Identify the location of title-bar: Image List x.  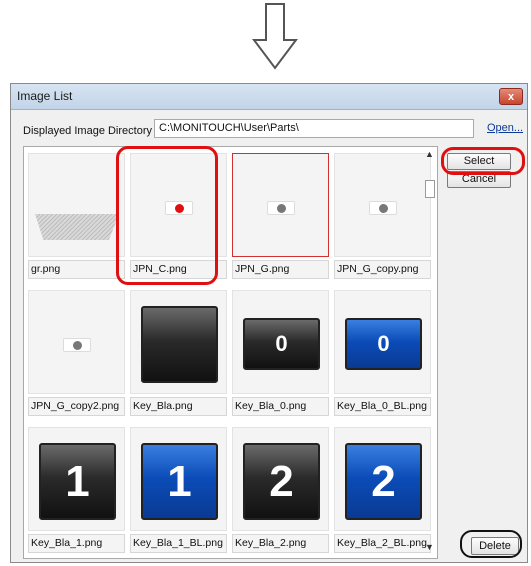
(269, 97).